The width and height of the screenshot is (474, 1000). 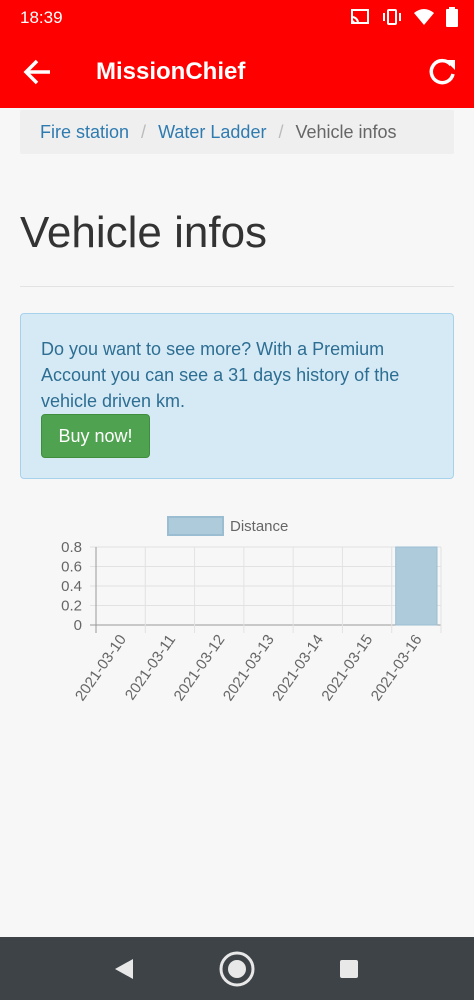 What do you see at coordinates (237, 286) in the screenshot?
I see `title-divider` at bounding box center [237, 286].